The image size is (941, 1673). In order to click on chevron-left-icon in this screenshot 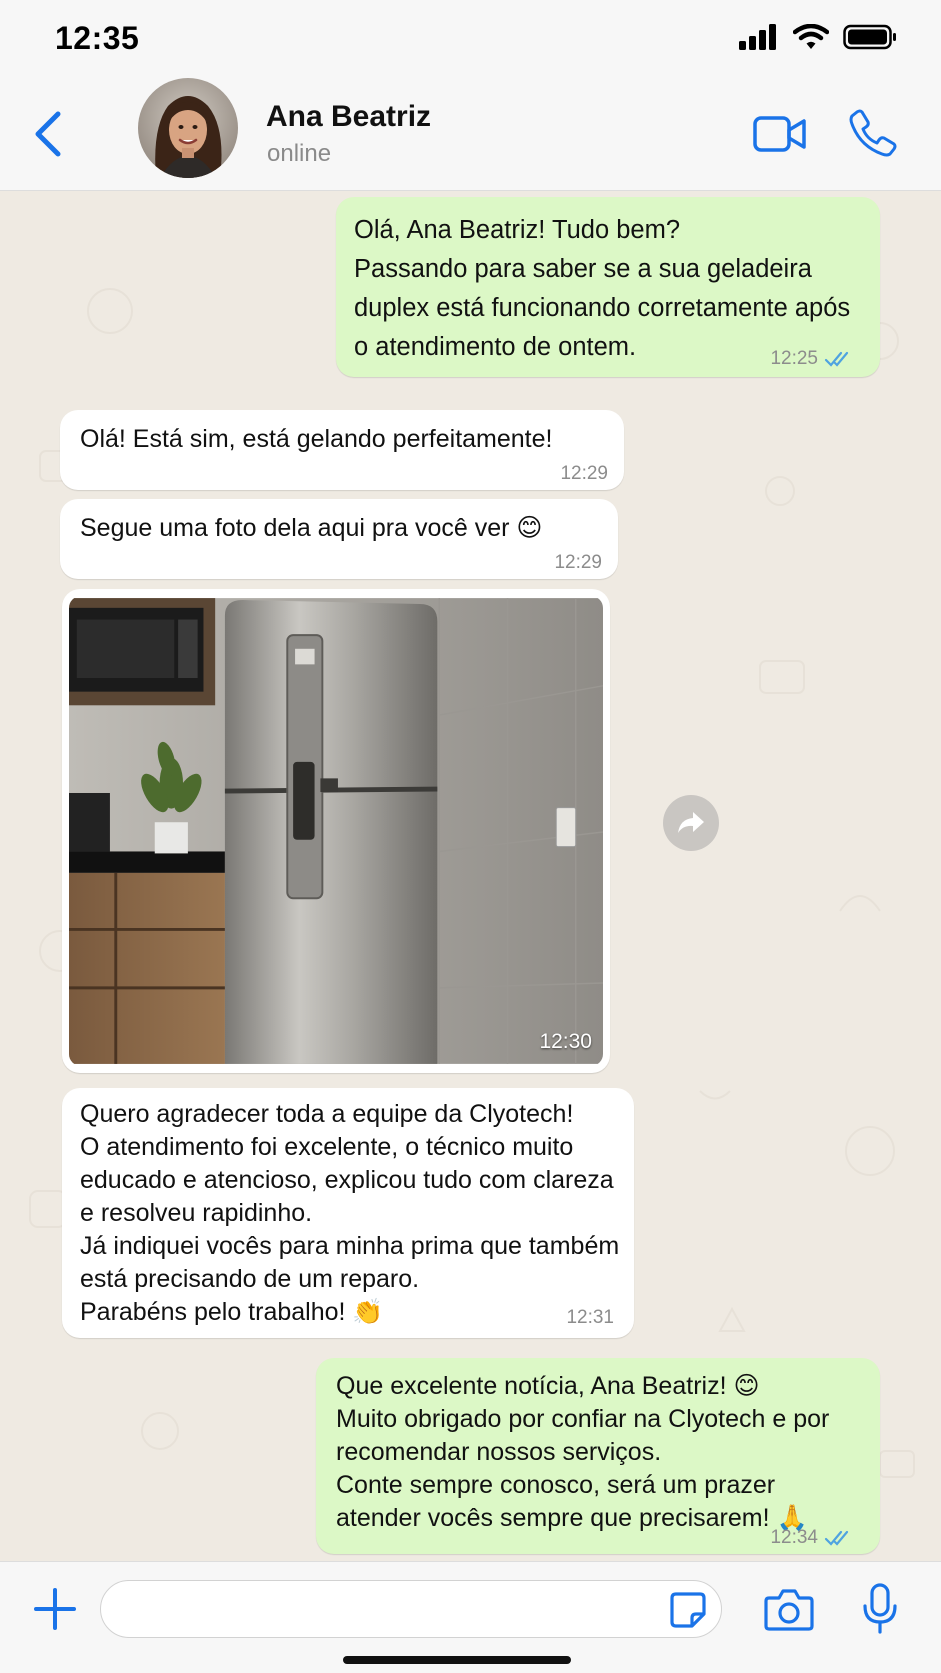, I will do `click(48, 134)`.